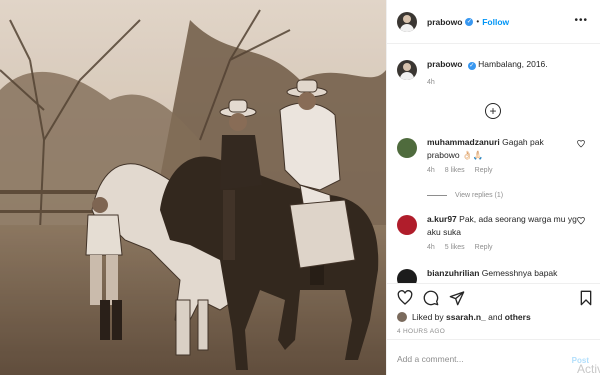  I want to click on caption-text: Hambalang, 2016., so click(513, 64).